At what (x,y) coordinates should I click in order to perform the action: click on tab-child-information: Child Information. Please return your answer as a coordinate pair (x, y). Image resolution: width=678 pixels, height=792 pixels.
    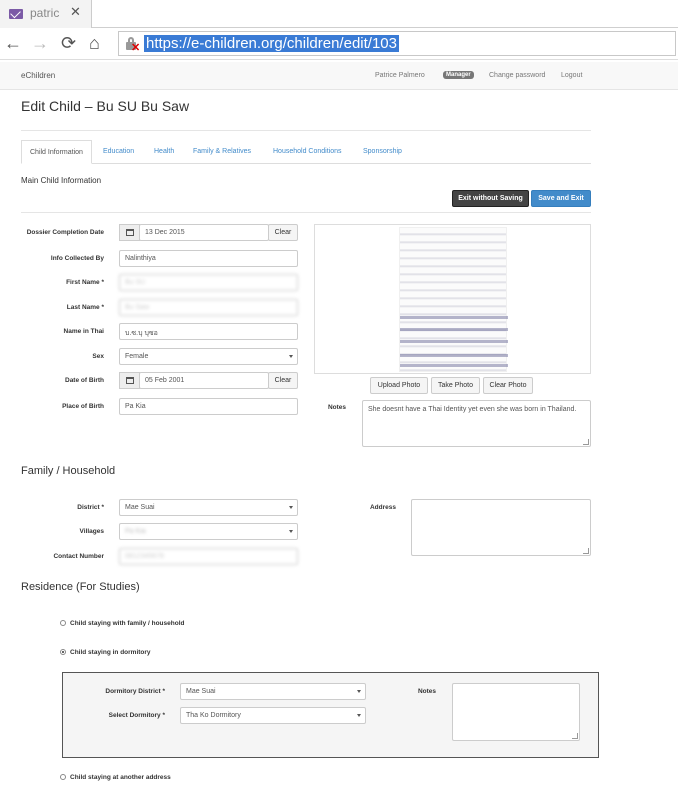
    Looking at the image, I should click on (56, 152).